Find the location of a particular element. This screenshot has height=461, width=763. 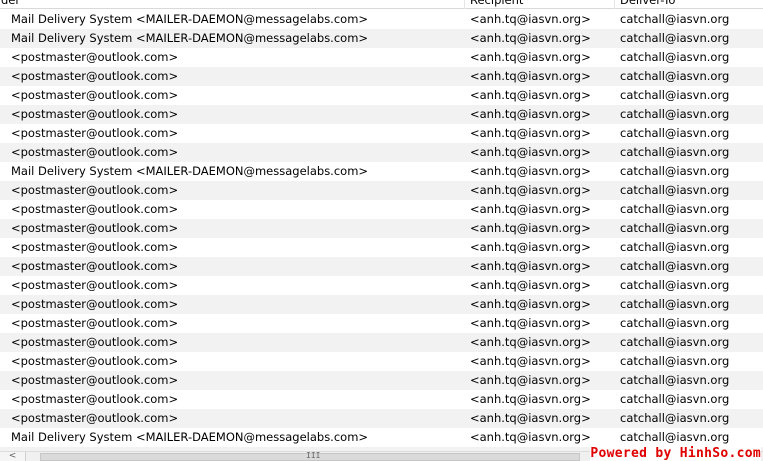

chevron-left-icon: < is located at coordinates (13, 456).